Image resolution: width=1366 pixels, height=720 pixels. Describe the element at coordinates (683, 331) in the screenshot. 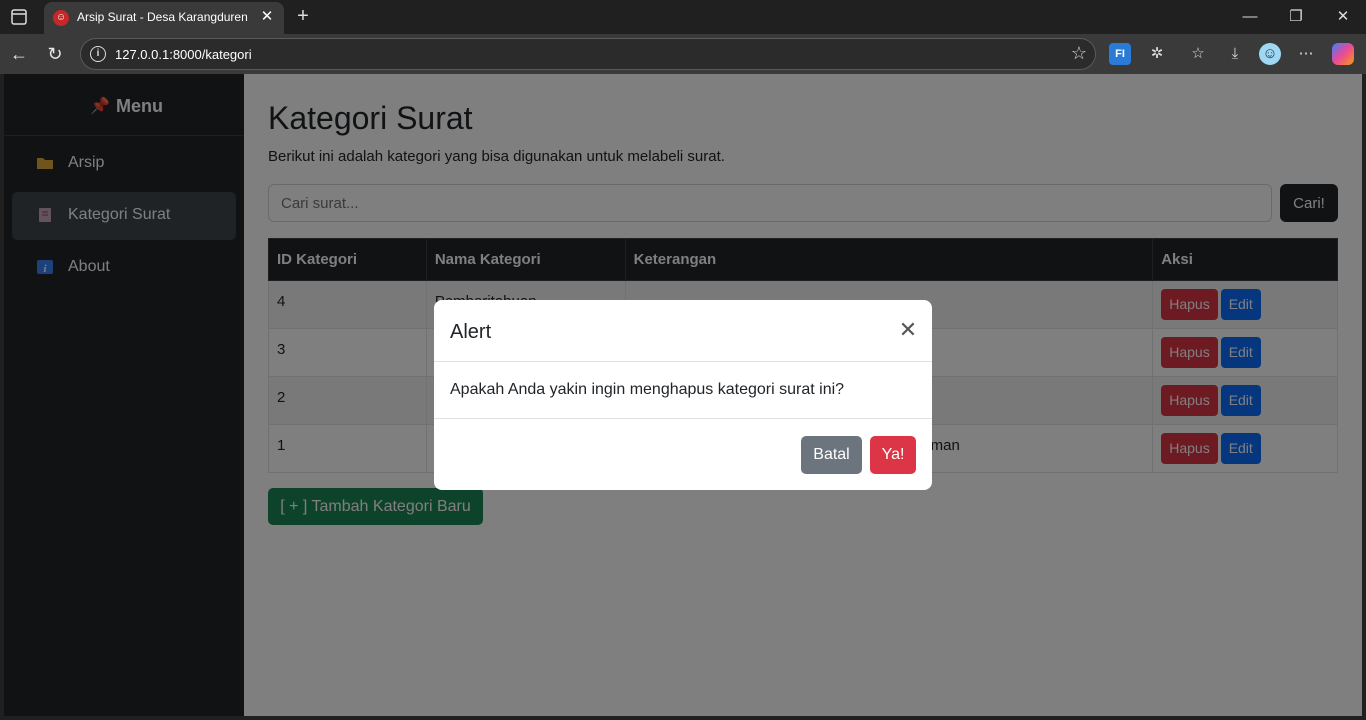

I see `modal-header: Alert ✕` at that location.